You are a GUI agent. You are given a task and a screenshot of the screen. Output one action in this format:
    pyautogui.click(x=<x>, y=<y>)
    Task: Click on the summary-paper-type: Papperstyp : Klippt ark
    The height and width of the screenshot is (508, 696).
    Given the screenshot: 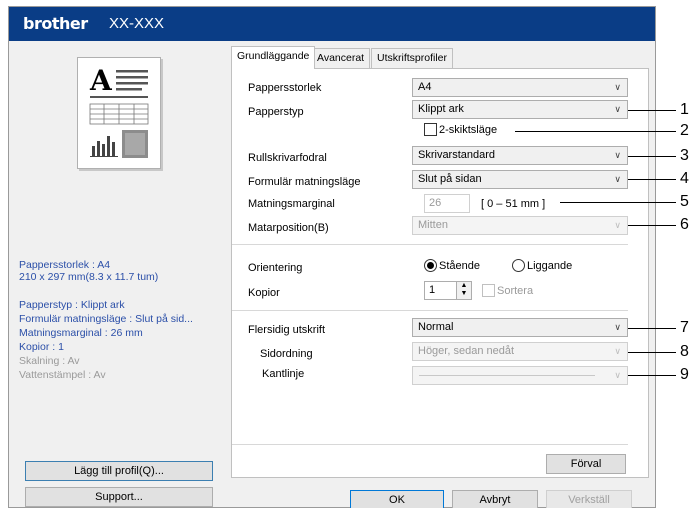 What is the action you would take?
    pyautogui.click(x=72, y=305)
    